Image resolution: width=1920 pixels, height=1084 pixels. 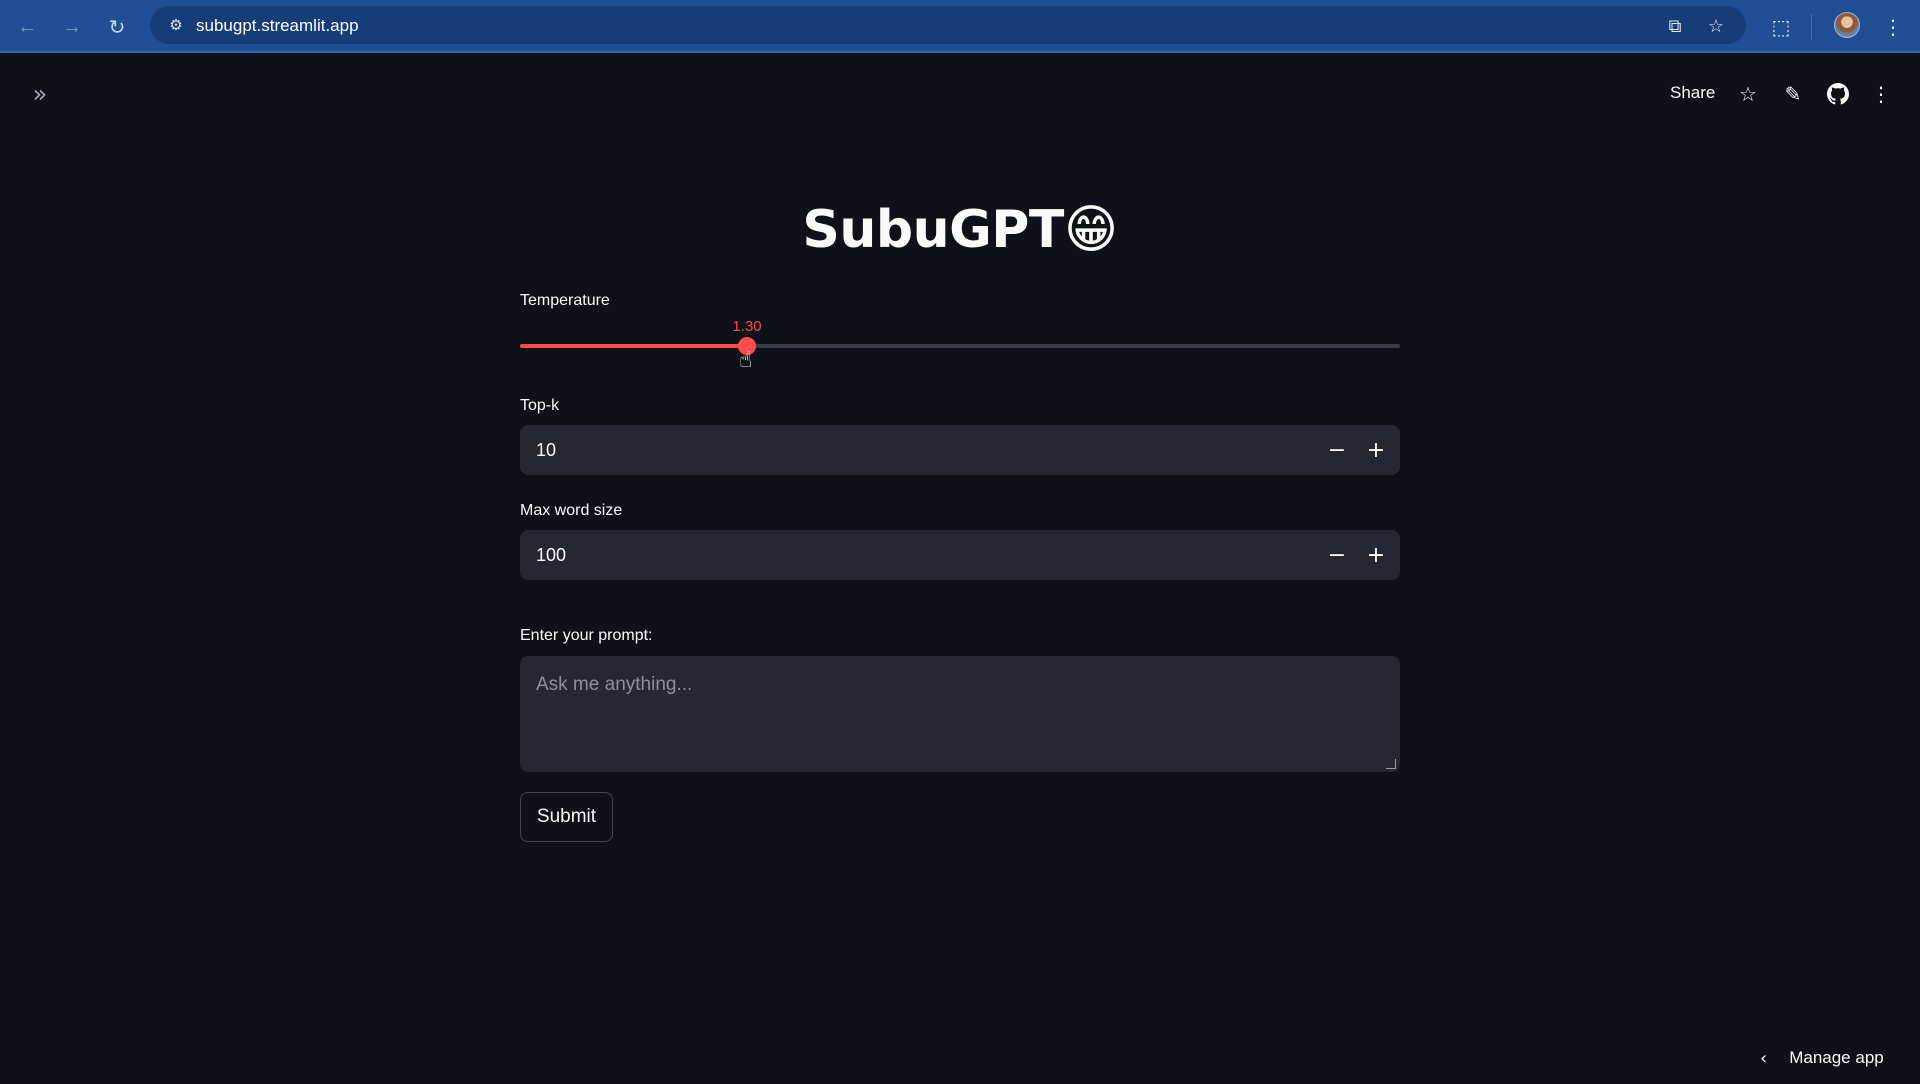 I want to click on top-k-label: Top-k, so click(x=540, y=405).